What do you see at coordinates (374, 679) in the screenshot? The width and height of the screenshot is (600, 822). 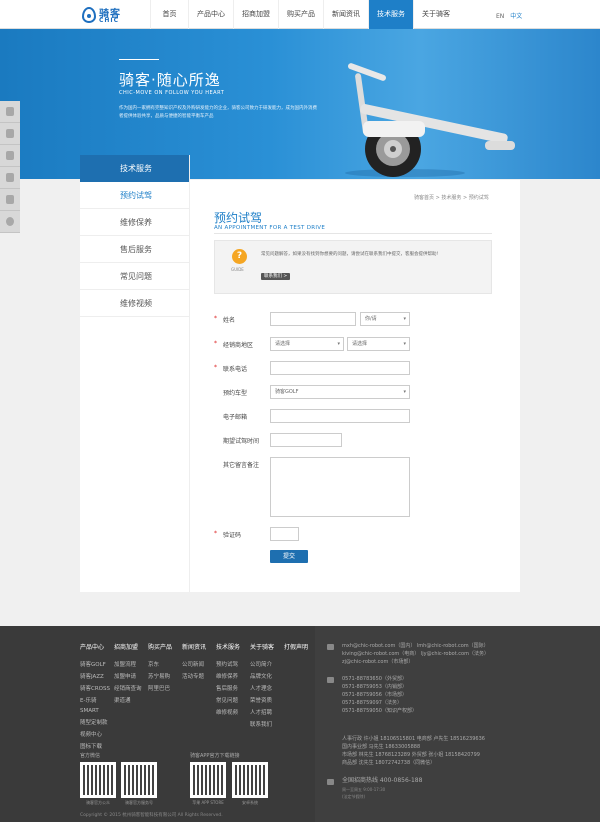 I see `phone-line: 0571-88783650（外贸部）` at bounding box center [374, 679].